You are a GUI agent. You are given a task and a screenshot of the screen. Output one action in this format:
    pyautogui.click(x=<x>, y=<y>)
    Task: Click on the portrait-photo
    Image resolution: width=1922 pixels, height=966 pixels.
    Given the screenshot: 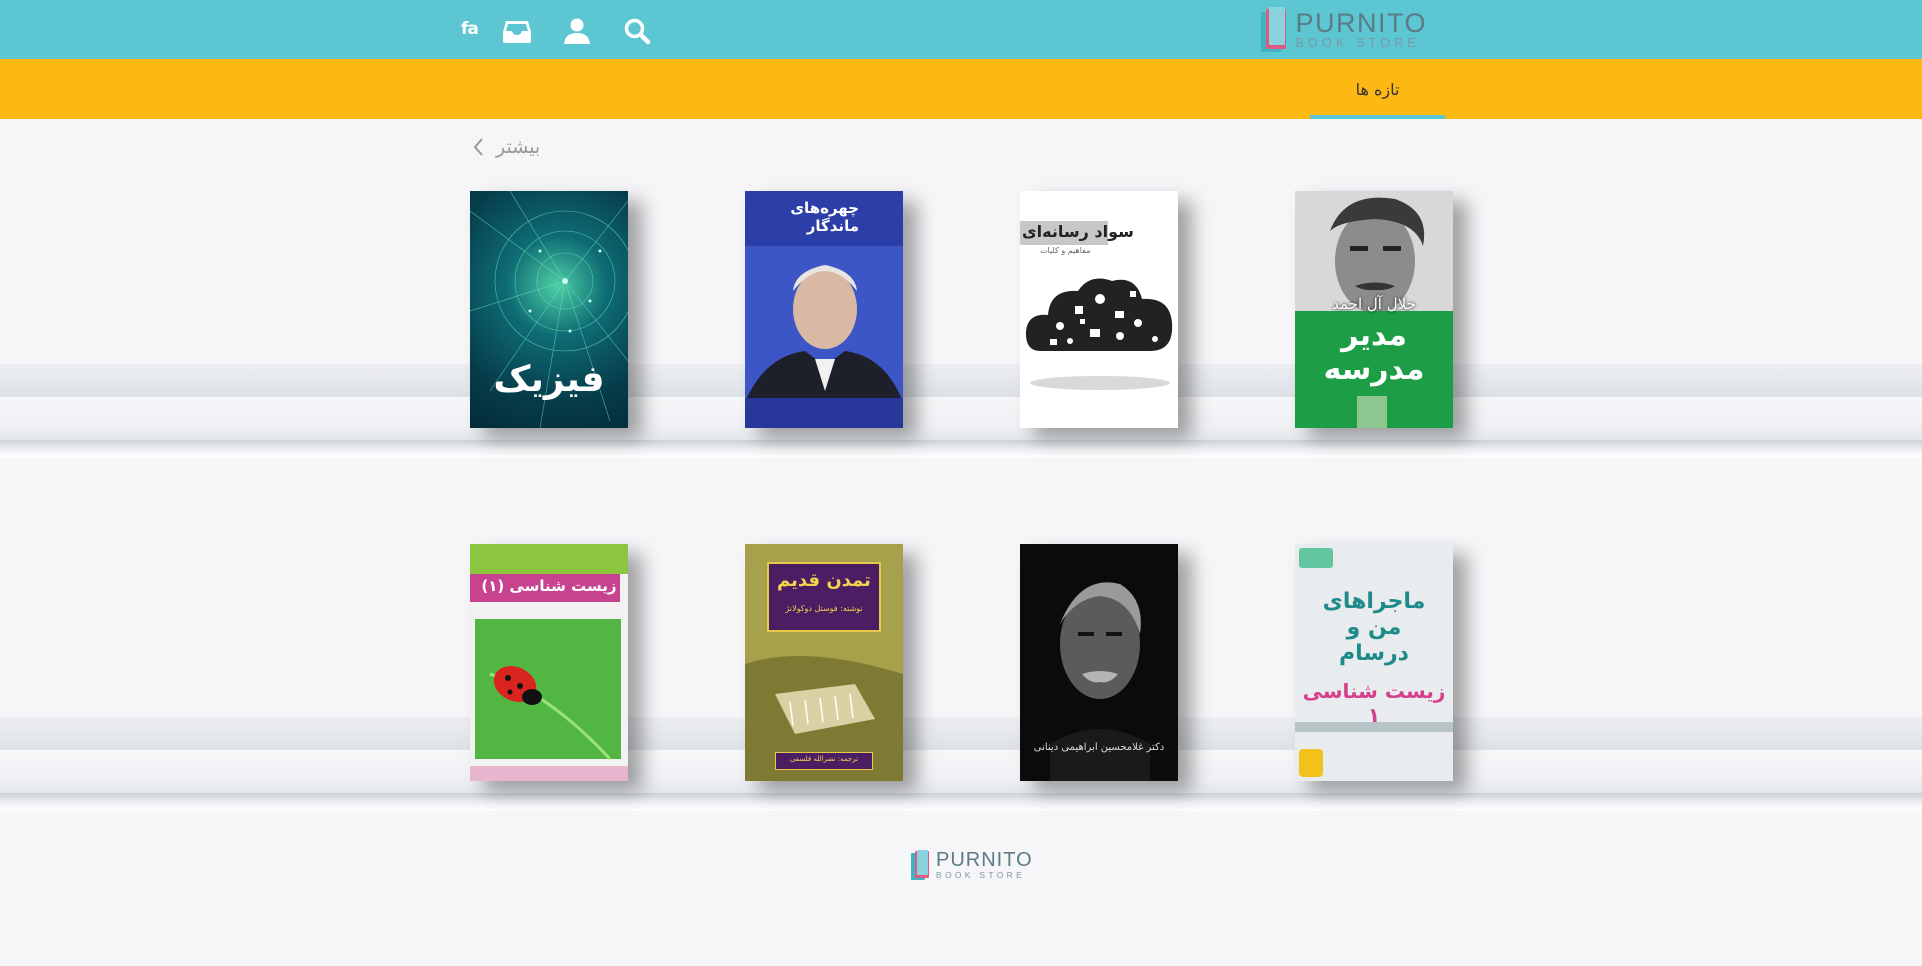 What is the action you would take?
    pyautogui.click(x=824, y=337)
    